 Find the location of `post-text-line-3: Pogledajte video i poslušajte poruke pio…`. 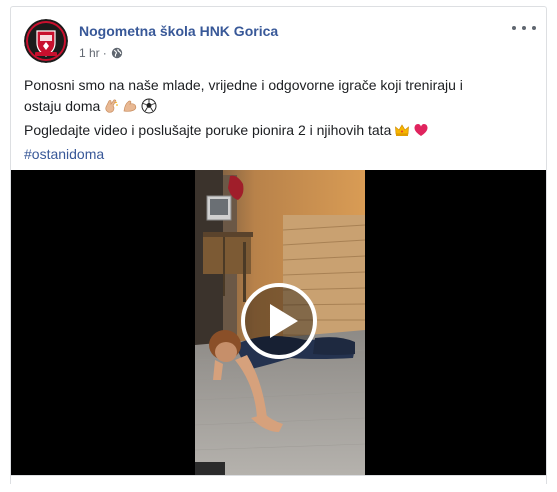

post-text-line-3: Pogledajte video i poslušajte poruke pio… is located at coordinates (281, 132).